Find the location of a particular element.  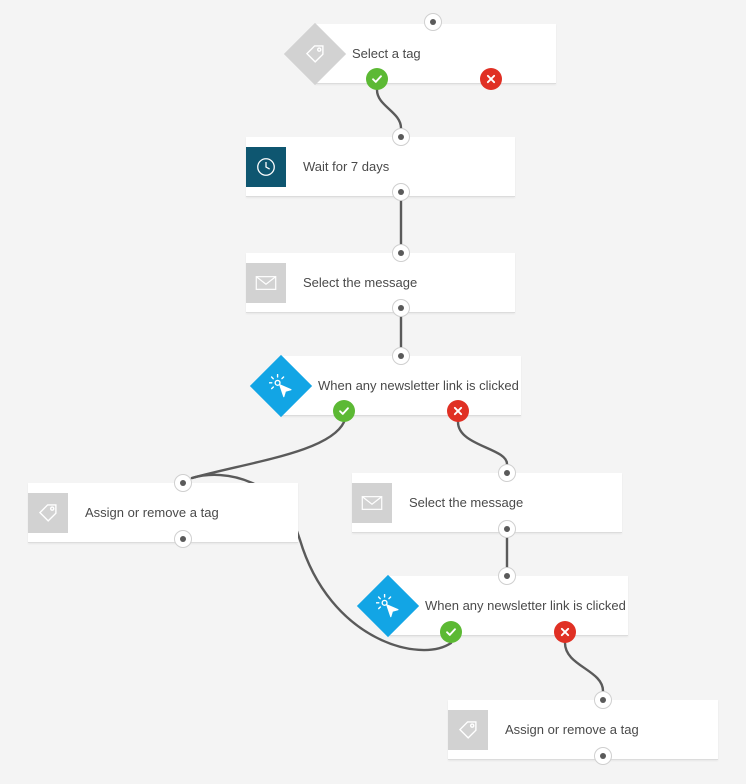

workflow-node-n2: Wait for 7 days is located at coordinates (380, 167).